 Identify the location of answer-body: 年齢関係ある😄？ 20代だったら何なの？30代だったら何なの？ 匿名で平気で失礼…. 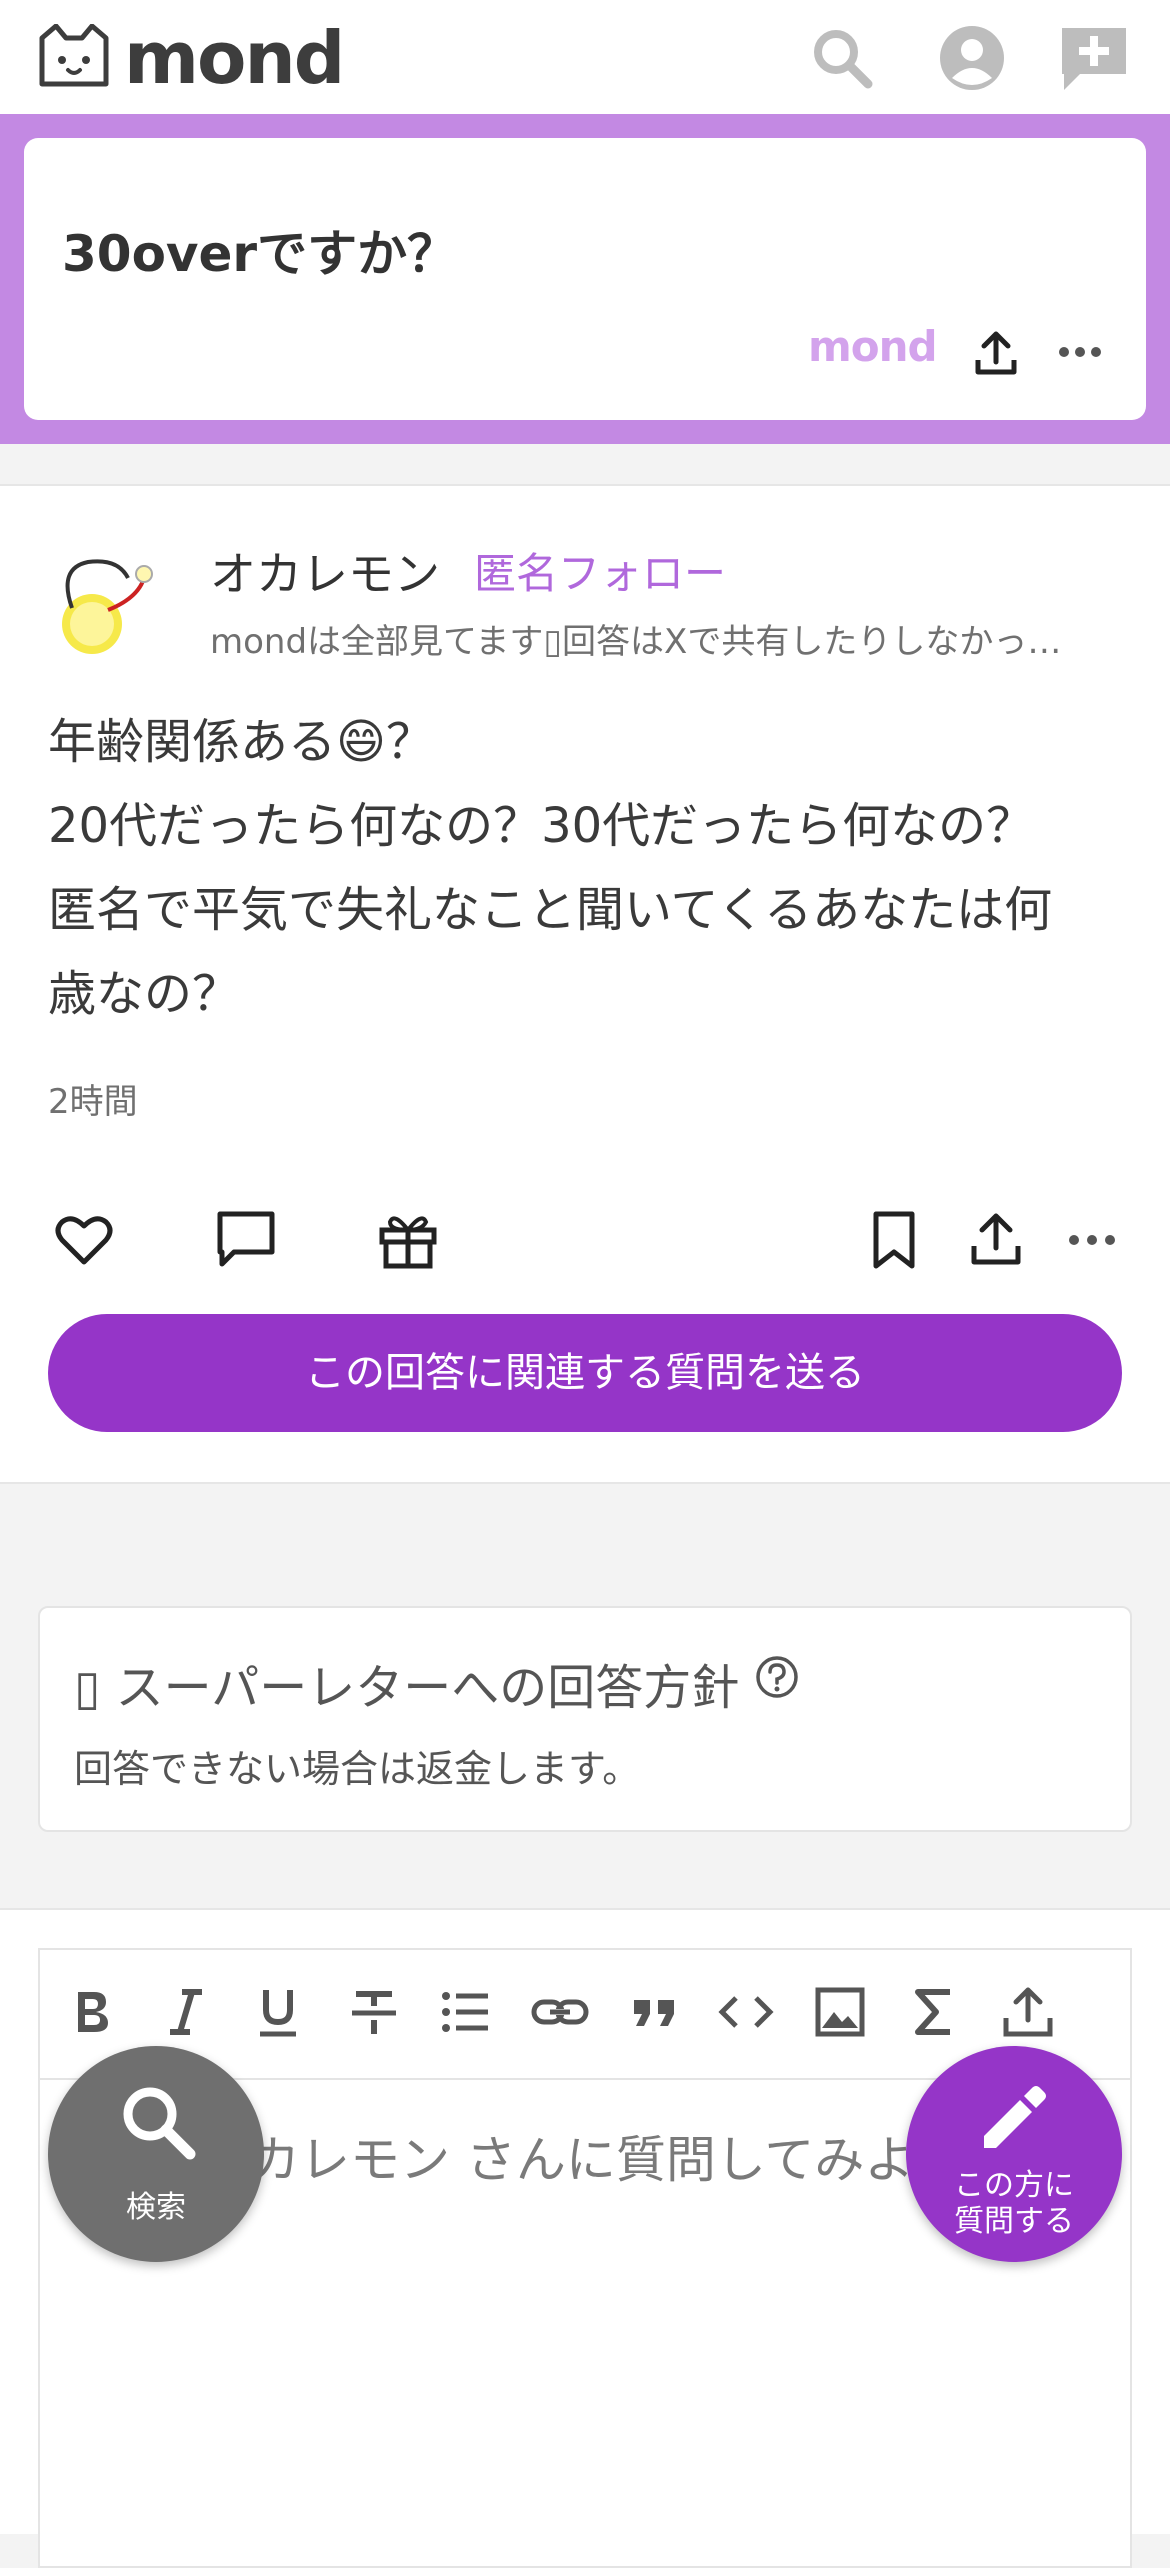
(578, 868).